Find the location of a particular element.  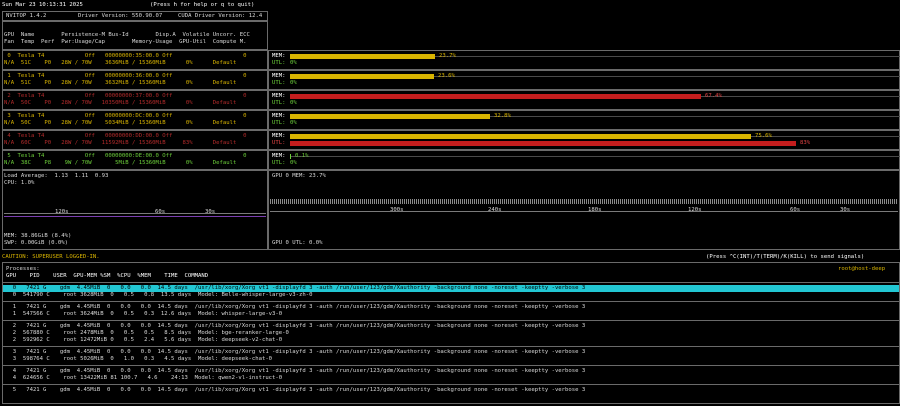

time-tick-30s-right: 30s is located at coordinates (845, 210).